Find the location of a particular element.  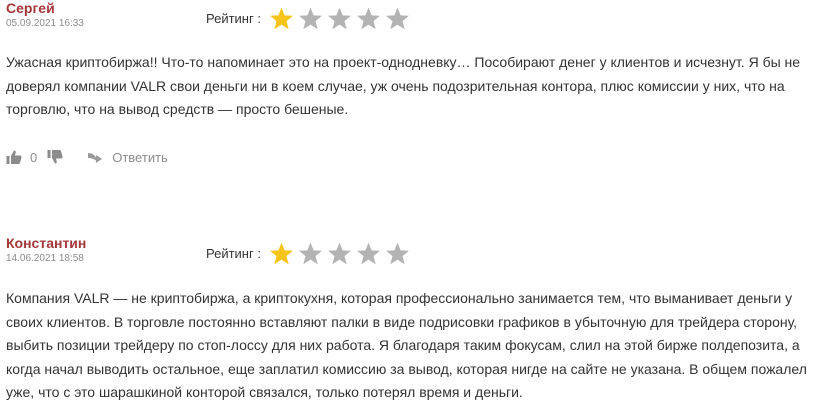

thumbs-down-icon is located at coordinates (55, 157).